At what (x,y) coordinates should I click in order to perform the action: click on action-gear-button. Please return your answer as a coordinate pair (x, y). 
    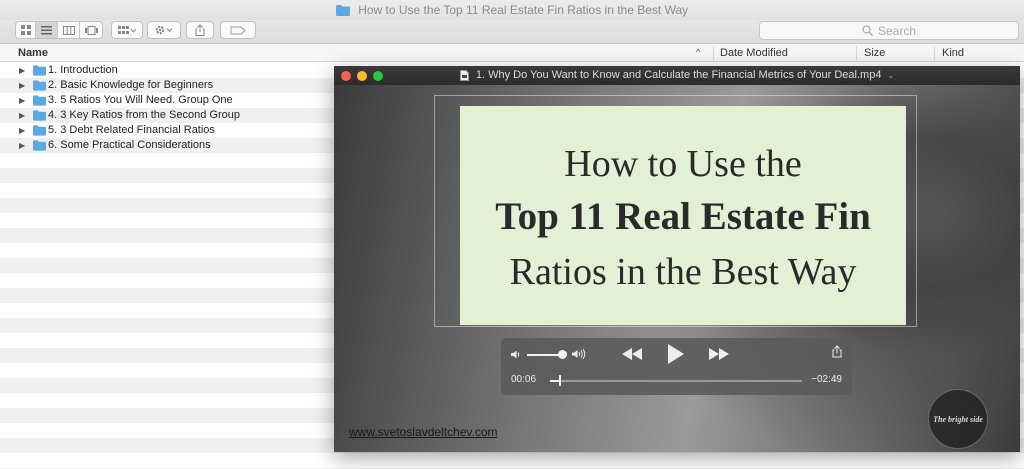
    Looking at the image, I should click on (164, 30).